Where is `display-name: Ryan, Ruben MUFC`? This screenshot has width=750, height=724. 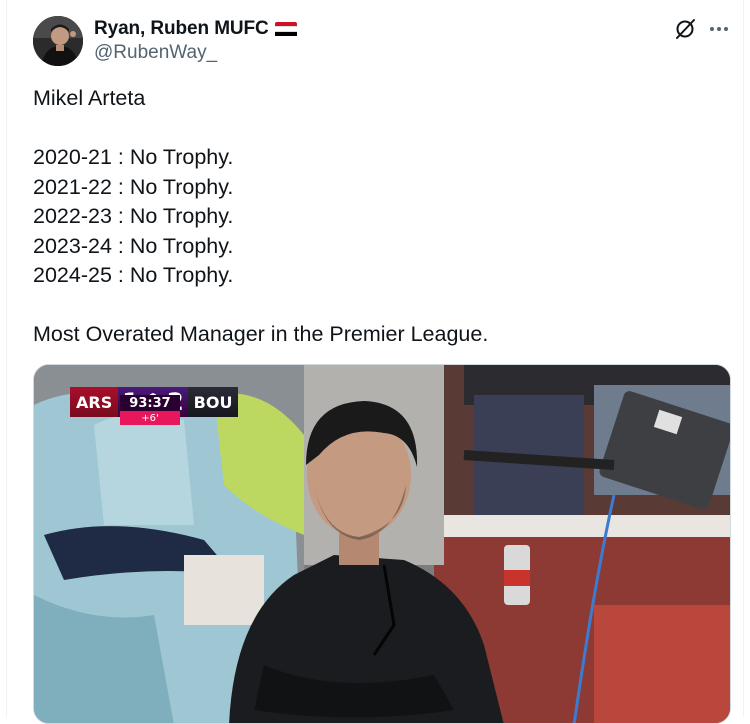
display-name: Ryan, Ruben MUFC is located at coordinates (181, 29).